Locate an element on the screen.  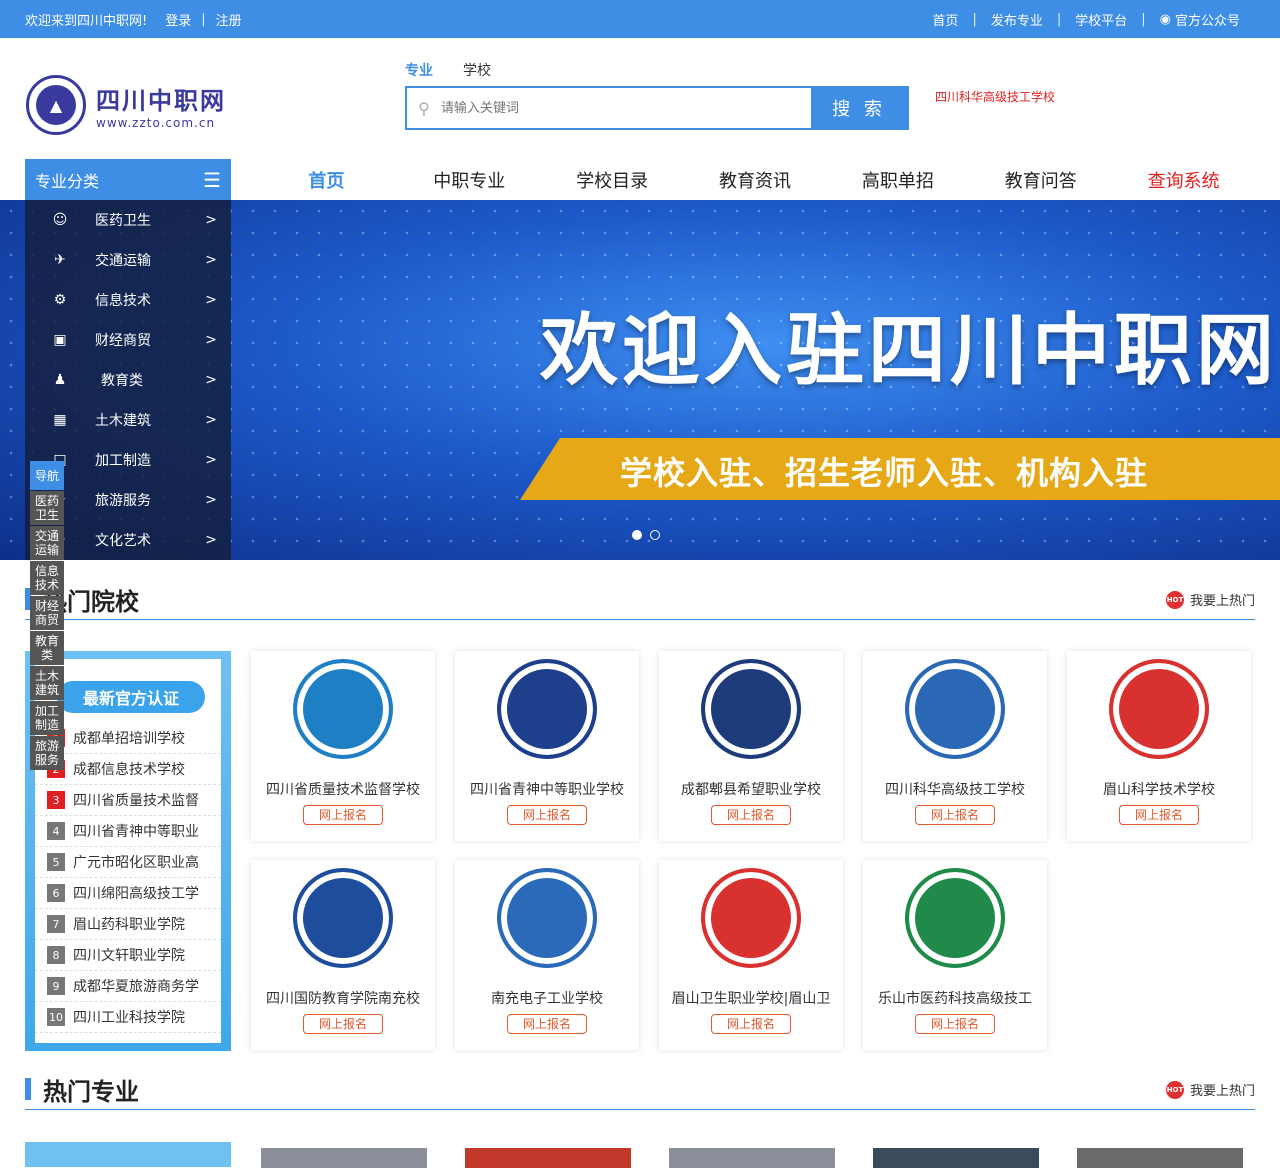
top-link-platform: 学校平台 is located at coordinates (1101, 19).